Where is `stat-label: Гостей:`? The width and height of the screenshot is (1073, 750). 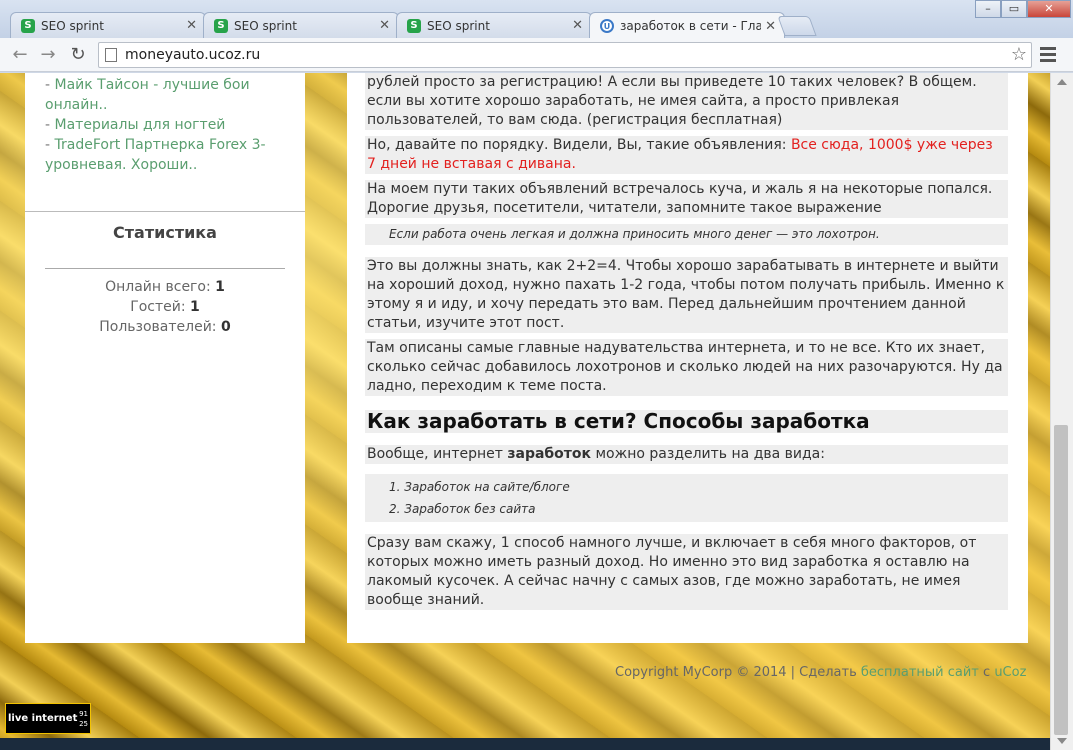 stat-label: Гостей: is located at coordinates (158, 307).